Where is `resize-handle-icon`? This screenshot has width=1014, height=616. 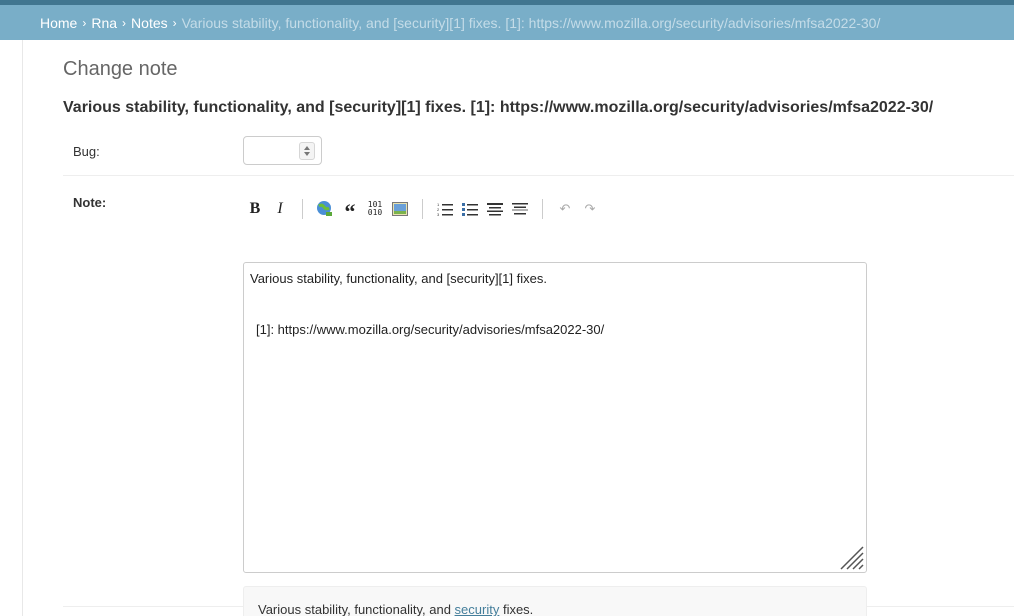 resize-handle-icon is located at coordinates (852, 558).